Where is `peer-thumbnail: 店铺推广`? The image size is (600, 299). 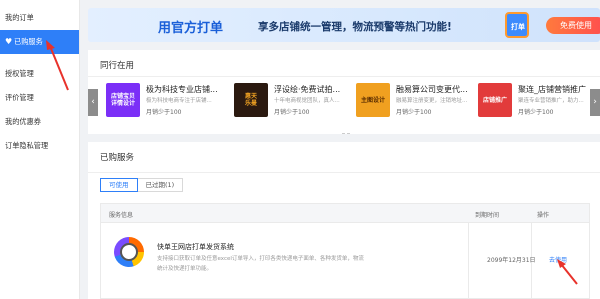
peer-thumbnail: 店铺推广 is located at coordinates (495, 100).